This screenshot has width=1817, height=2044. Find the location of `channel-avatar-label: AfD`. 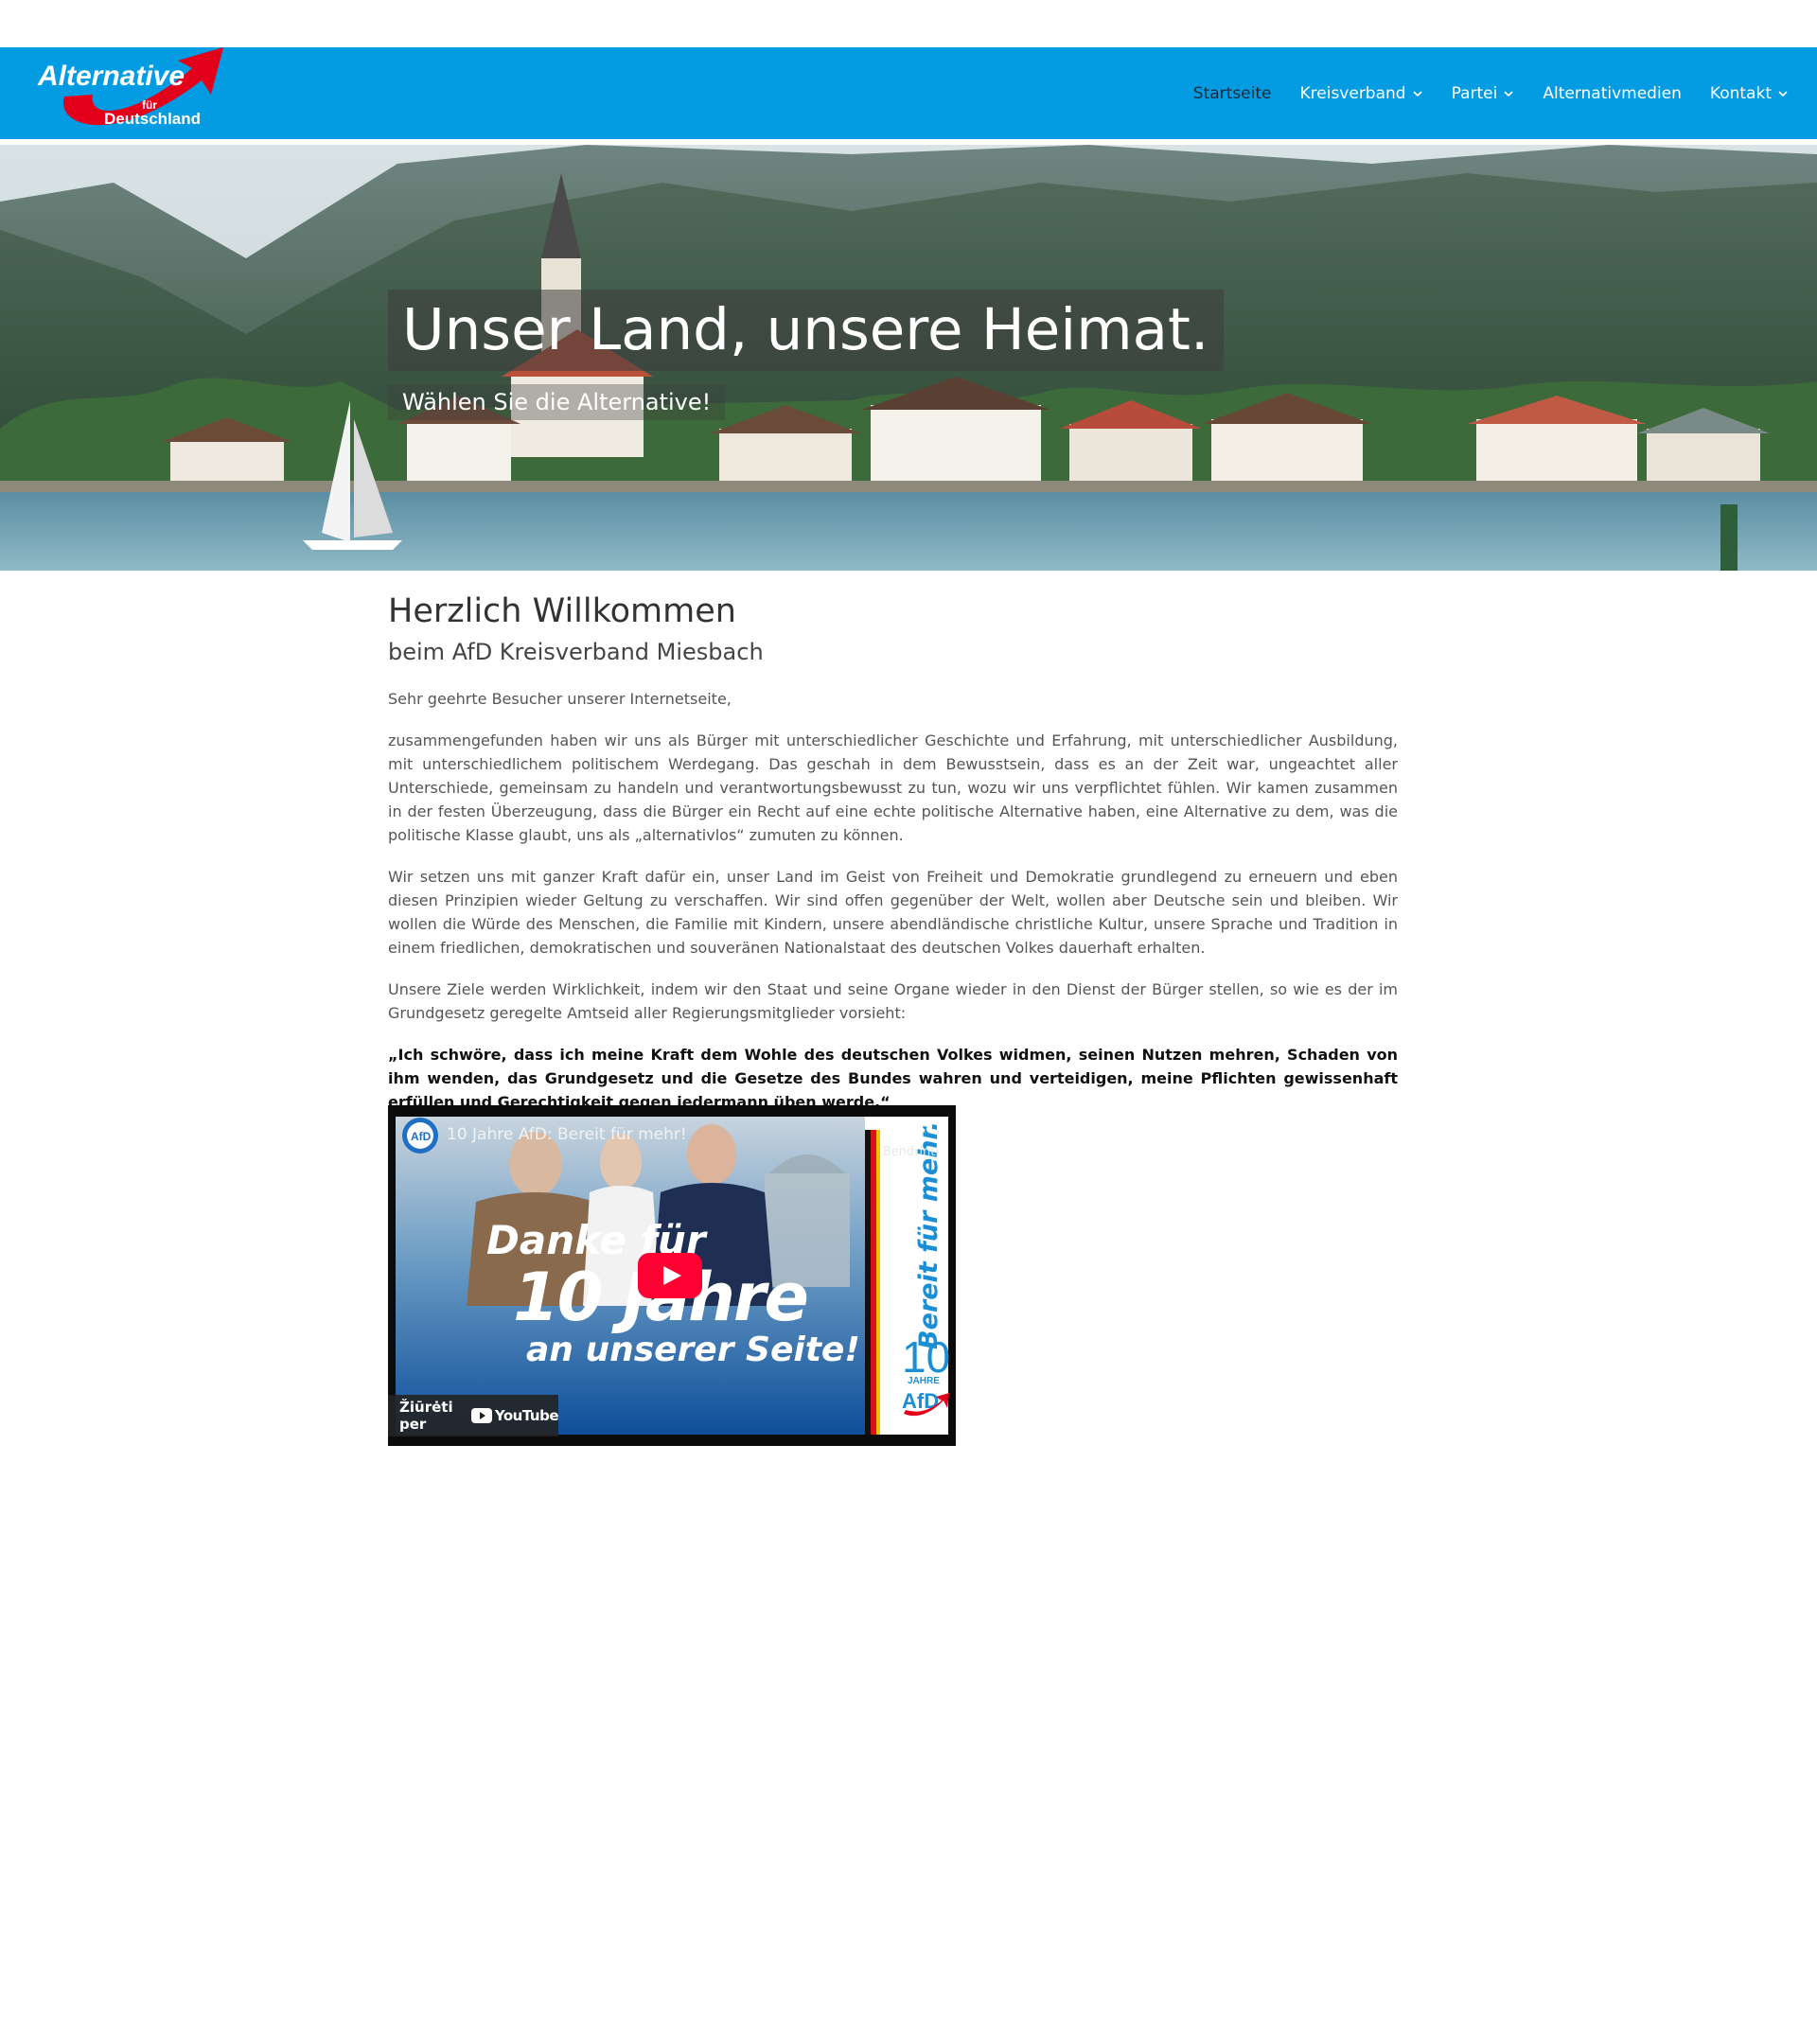

channel-avatar-label: AfD is located at coordinates (422, 1136).